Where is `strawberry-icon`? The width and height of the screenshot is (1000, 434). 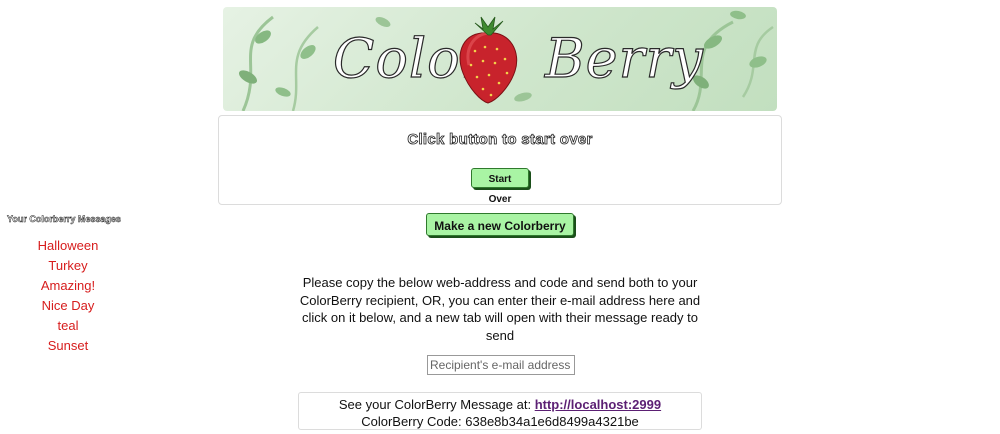
strawberry-icon is located at coordinates (488, 60).